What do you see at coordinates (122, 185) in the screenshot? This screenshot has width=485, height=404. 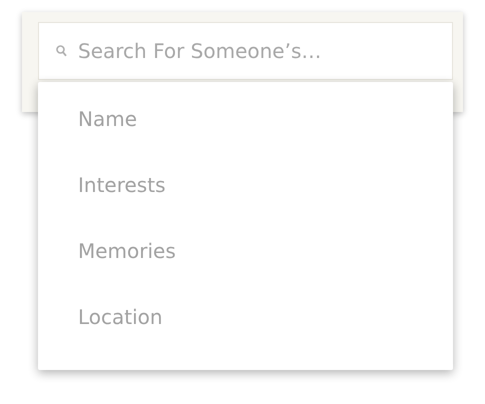 I see `menu-item: Interests` at bounding box center [122, 185].